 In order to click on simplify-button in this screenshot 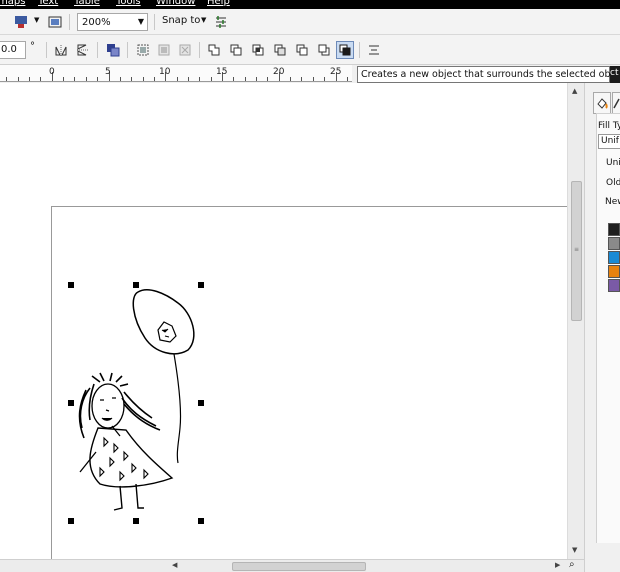, I will do `click(280, 50)`.